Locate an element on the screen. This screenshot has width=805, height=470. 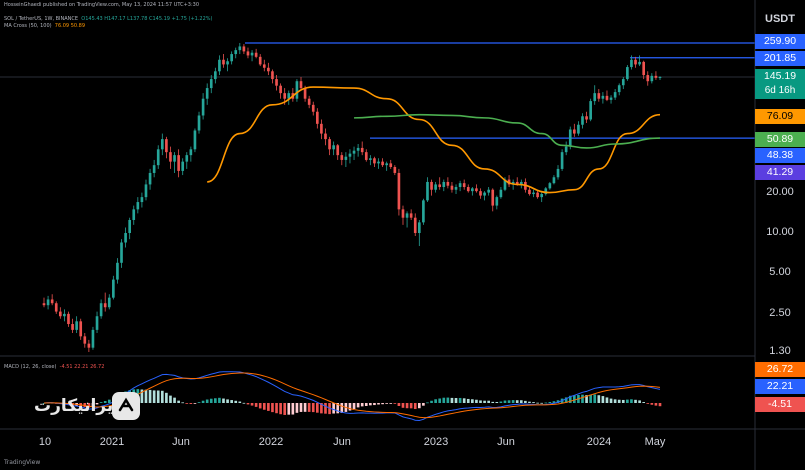
watermark-logo: ایرانیکارت is located at coordinates (78, 407).